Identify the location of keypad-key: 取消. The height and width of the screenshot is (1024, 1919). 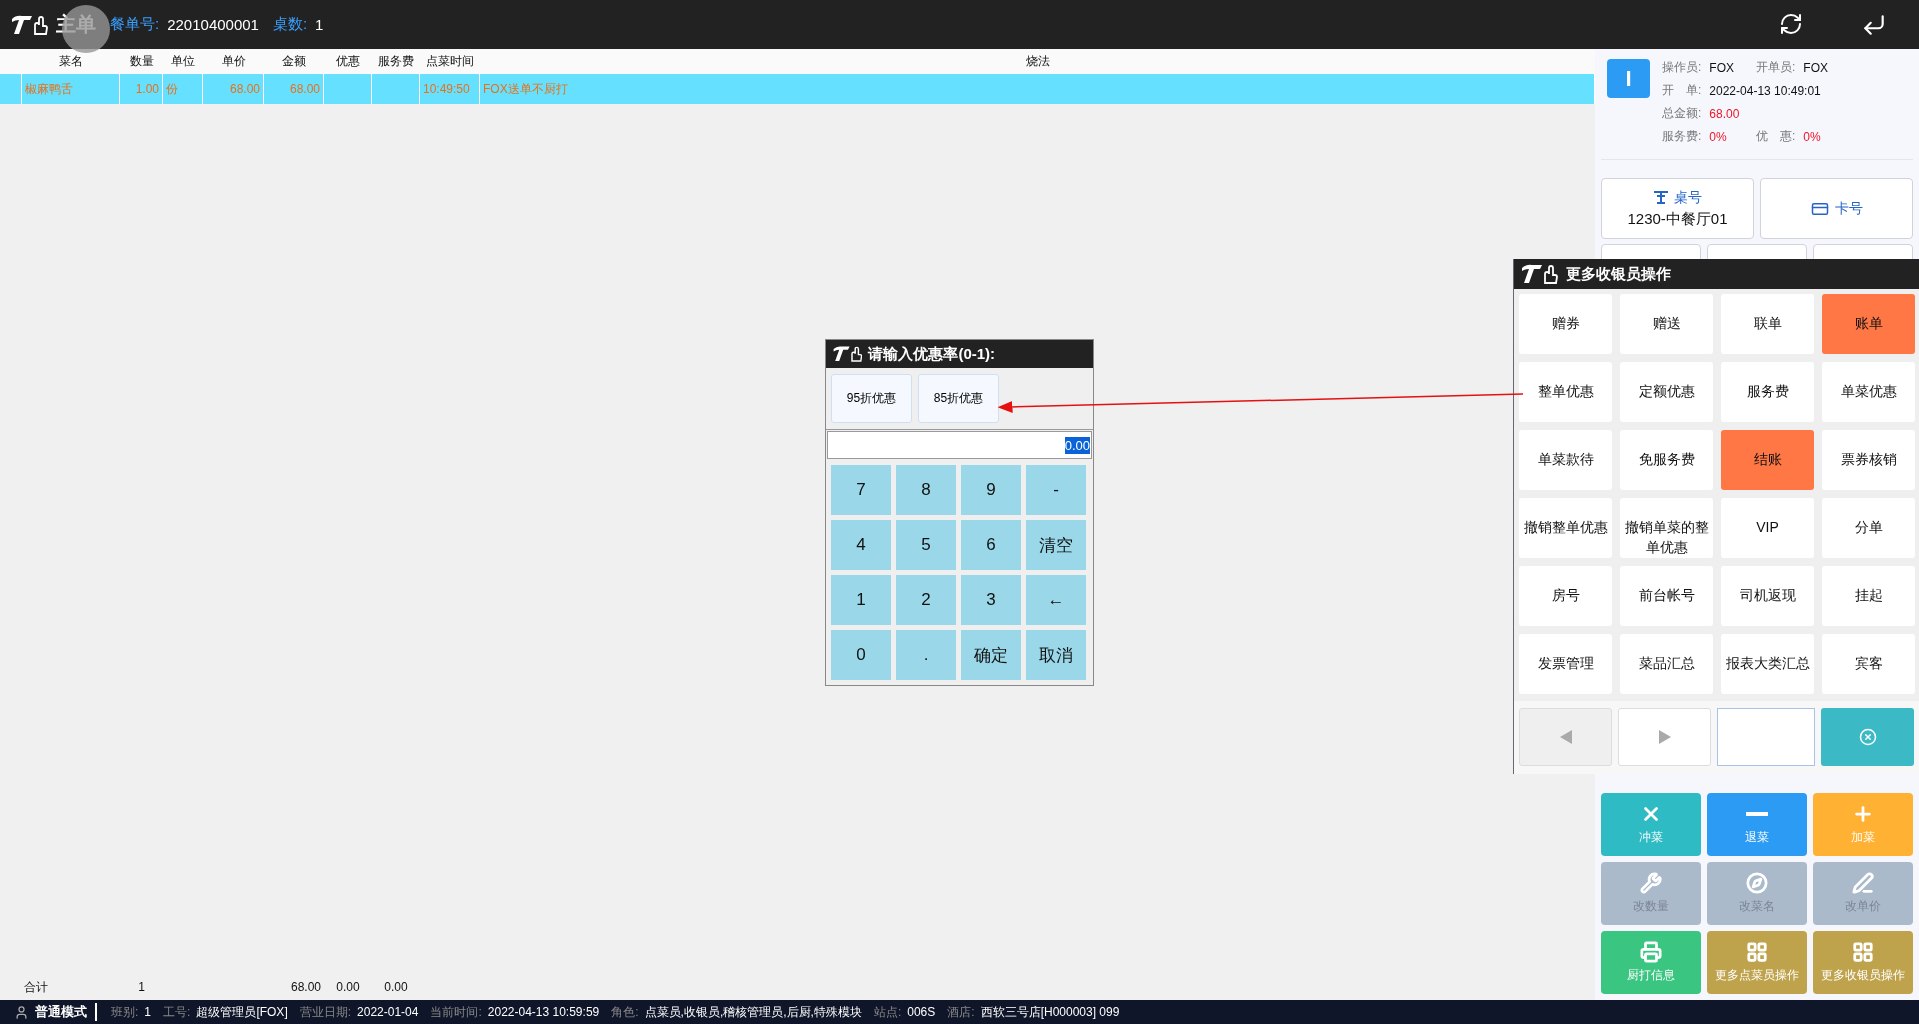
(1056, 655).